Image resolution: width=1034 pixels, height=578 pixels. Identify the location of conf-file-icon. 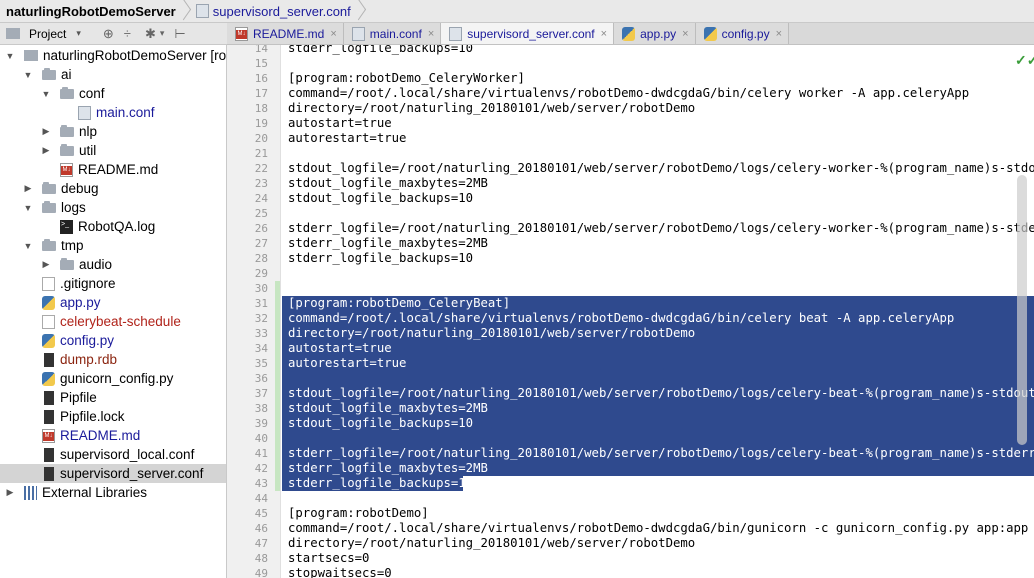
(84, 112).